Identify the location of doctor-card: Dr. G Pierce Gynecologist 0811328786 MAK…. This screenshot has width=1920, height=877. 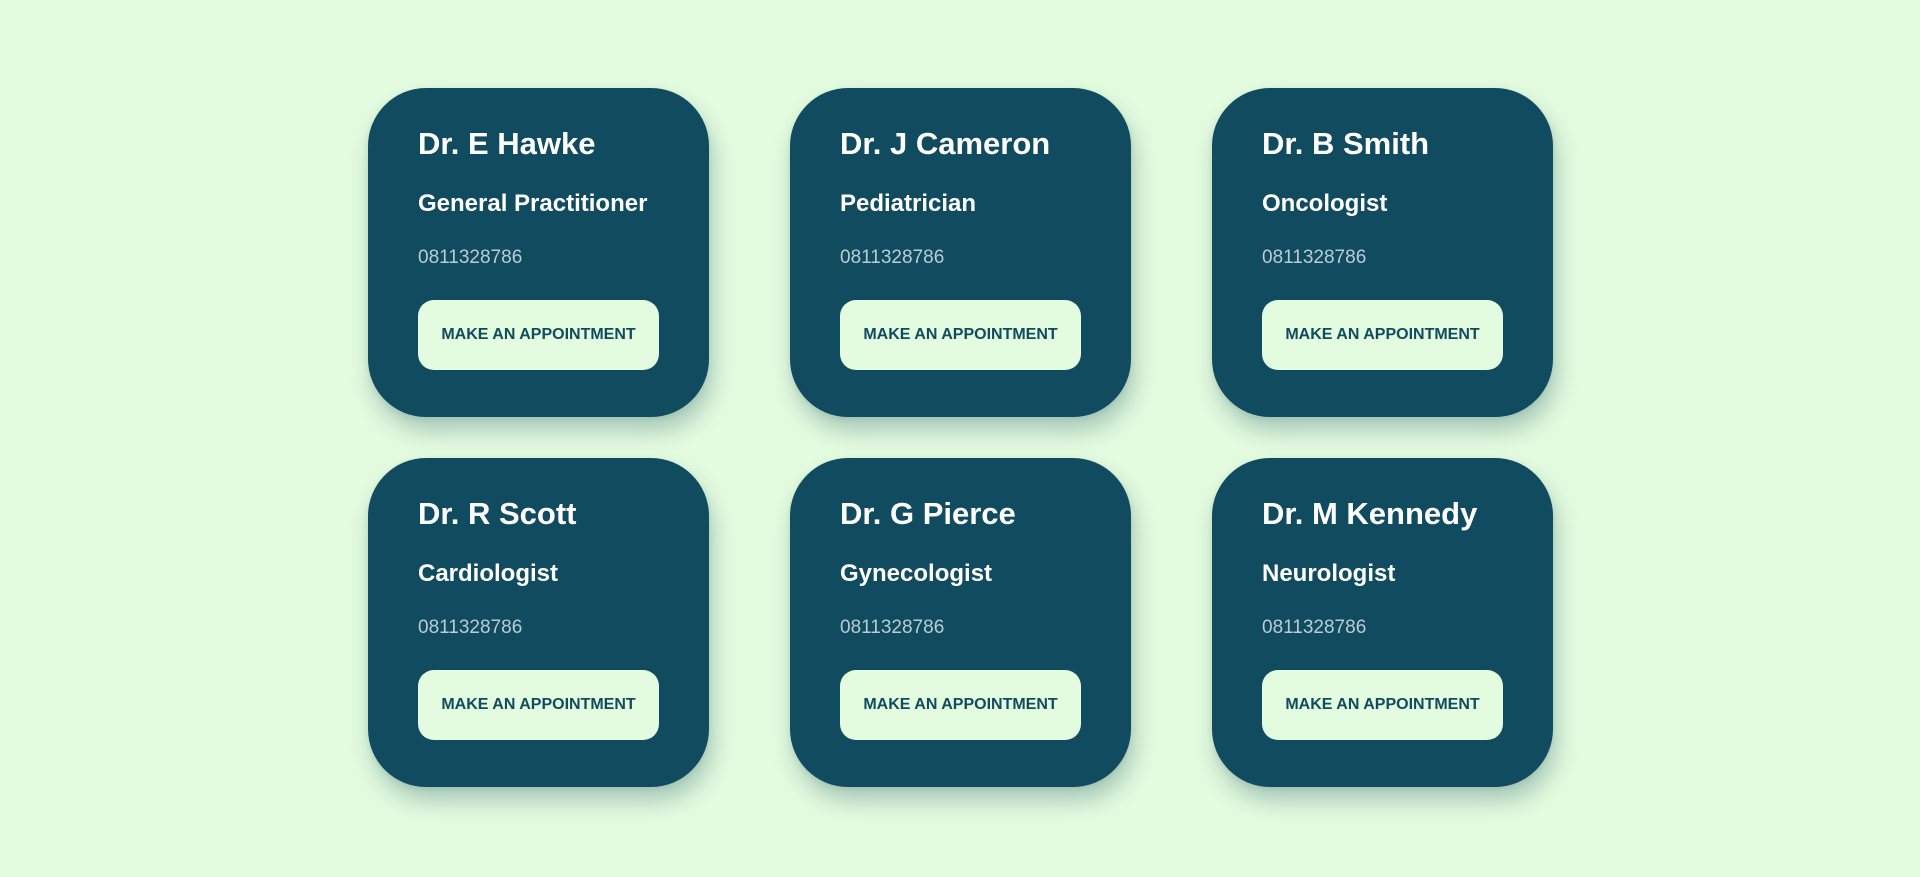
(960, 622).